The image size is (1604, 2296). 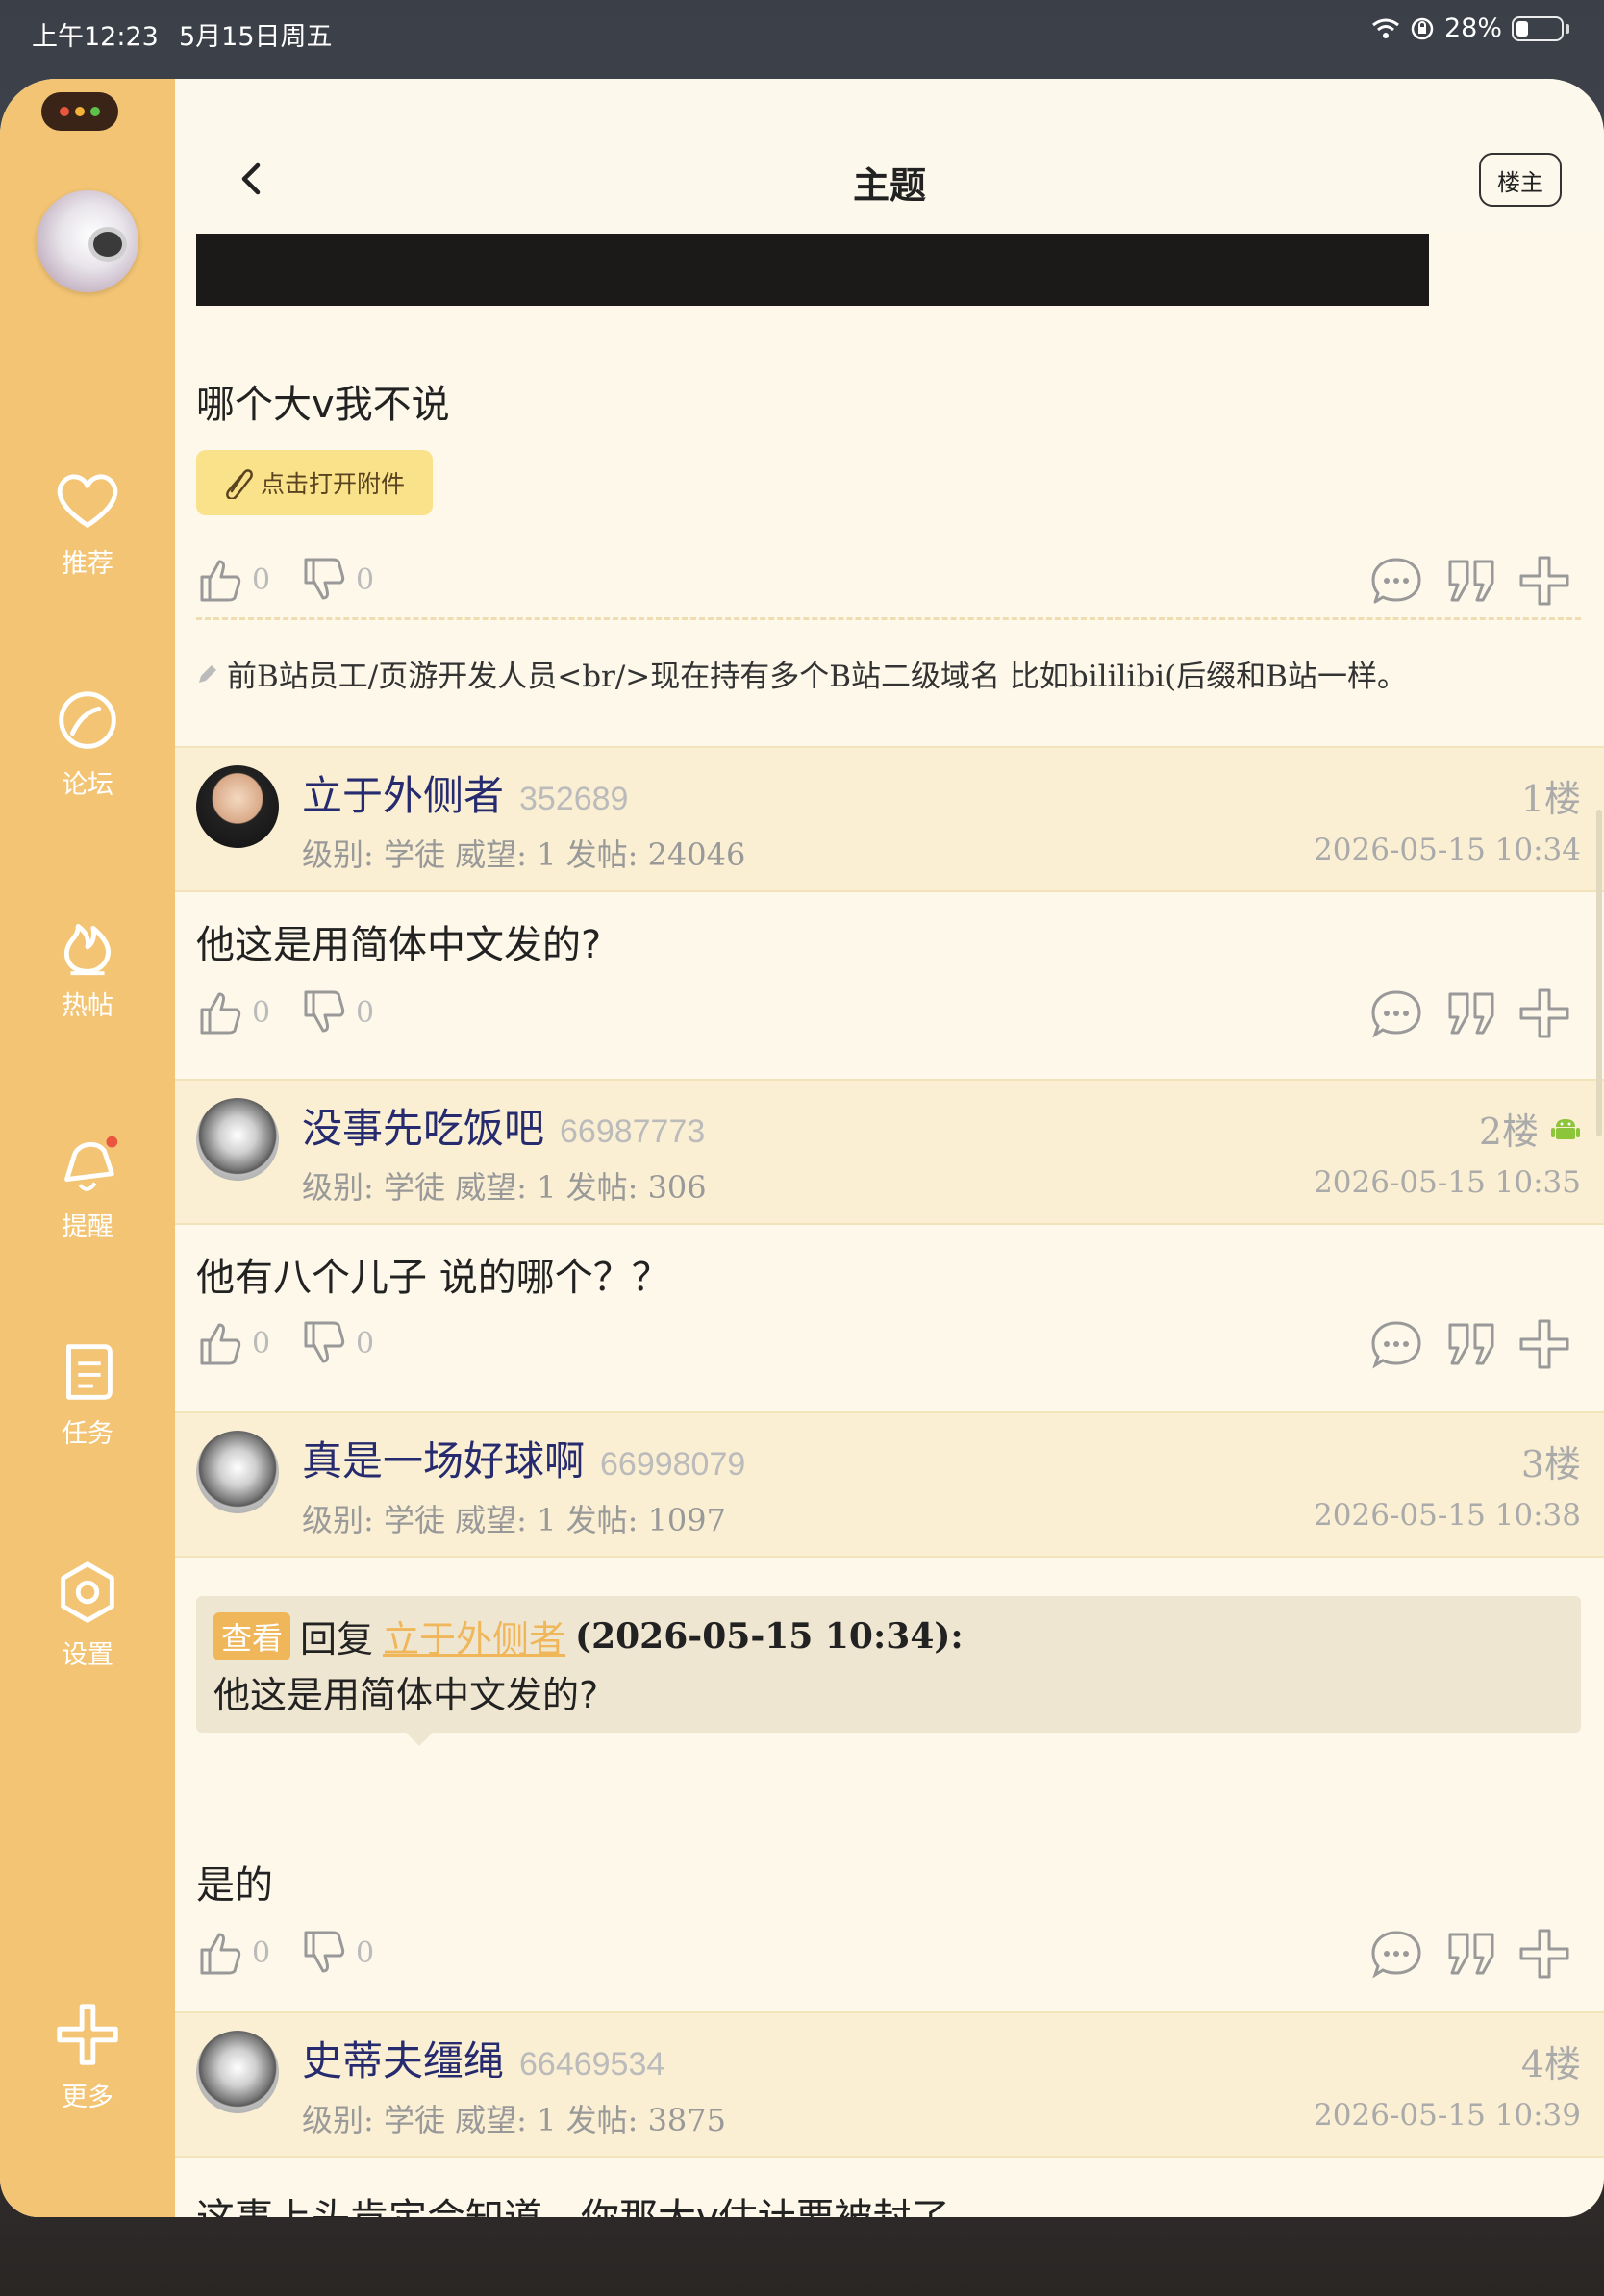 I want to click on user-meta: 级别: 学徒 威望: 1 发帖: 1097, so click(x=514, y=1520).